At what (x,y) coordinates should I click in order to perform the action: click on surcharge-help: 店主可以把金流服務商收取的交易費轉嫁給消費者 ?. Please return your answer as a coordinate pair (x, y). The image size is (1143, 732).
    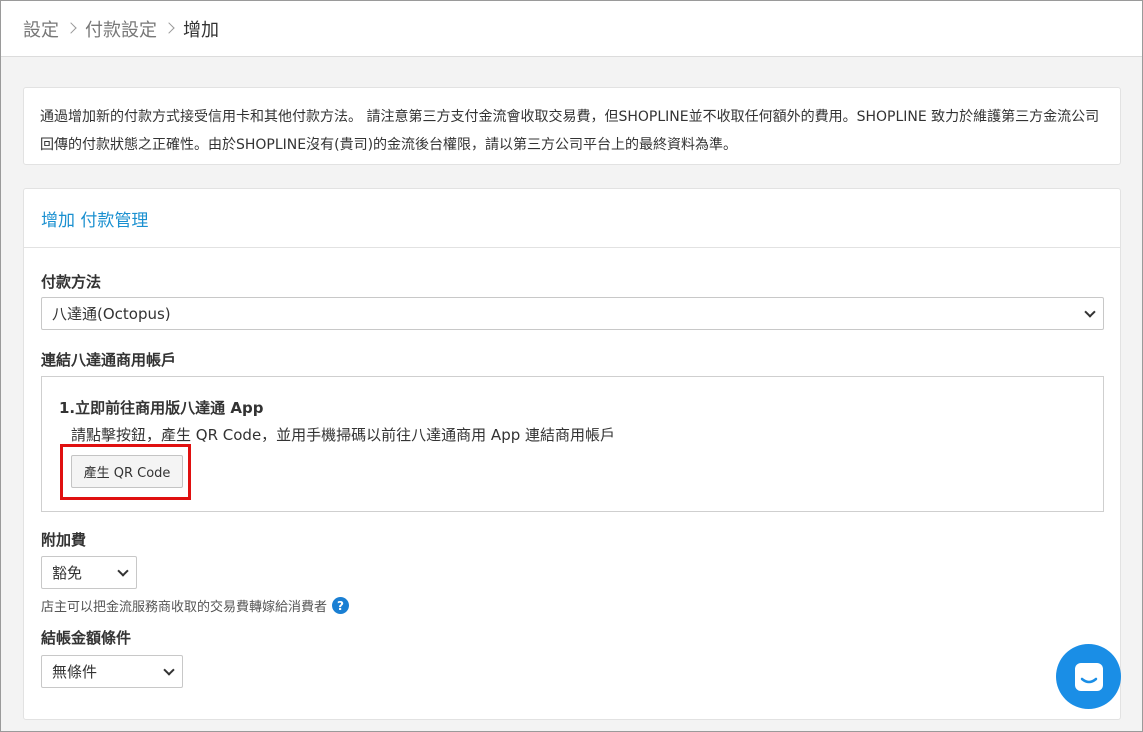
    Looking at the image, I should click on (195, 605).